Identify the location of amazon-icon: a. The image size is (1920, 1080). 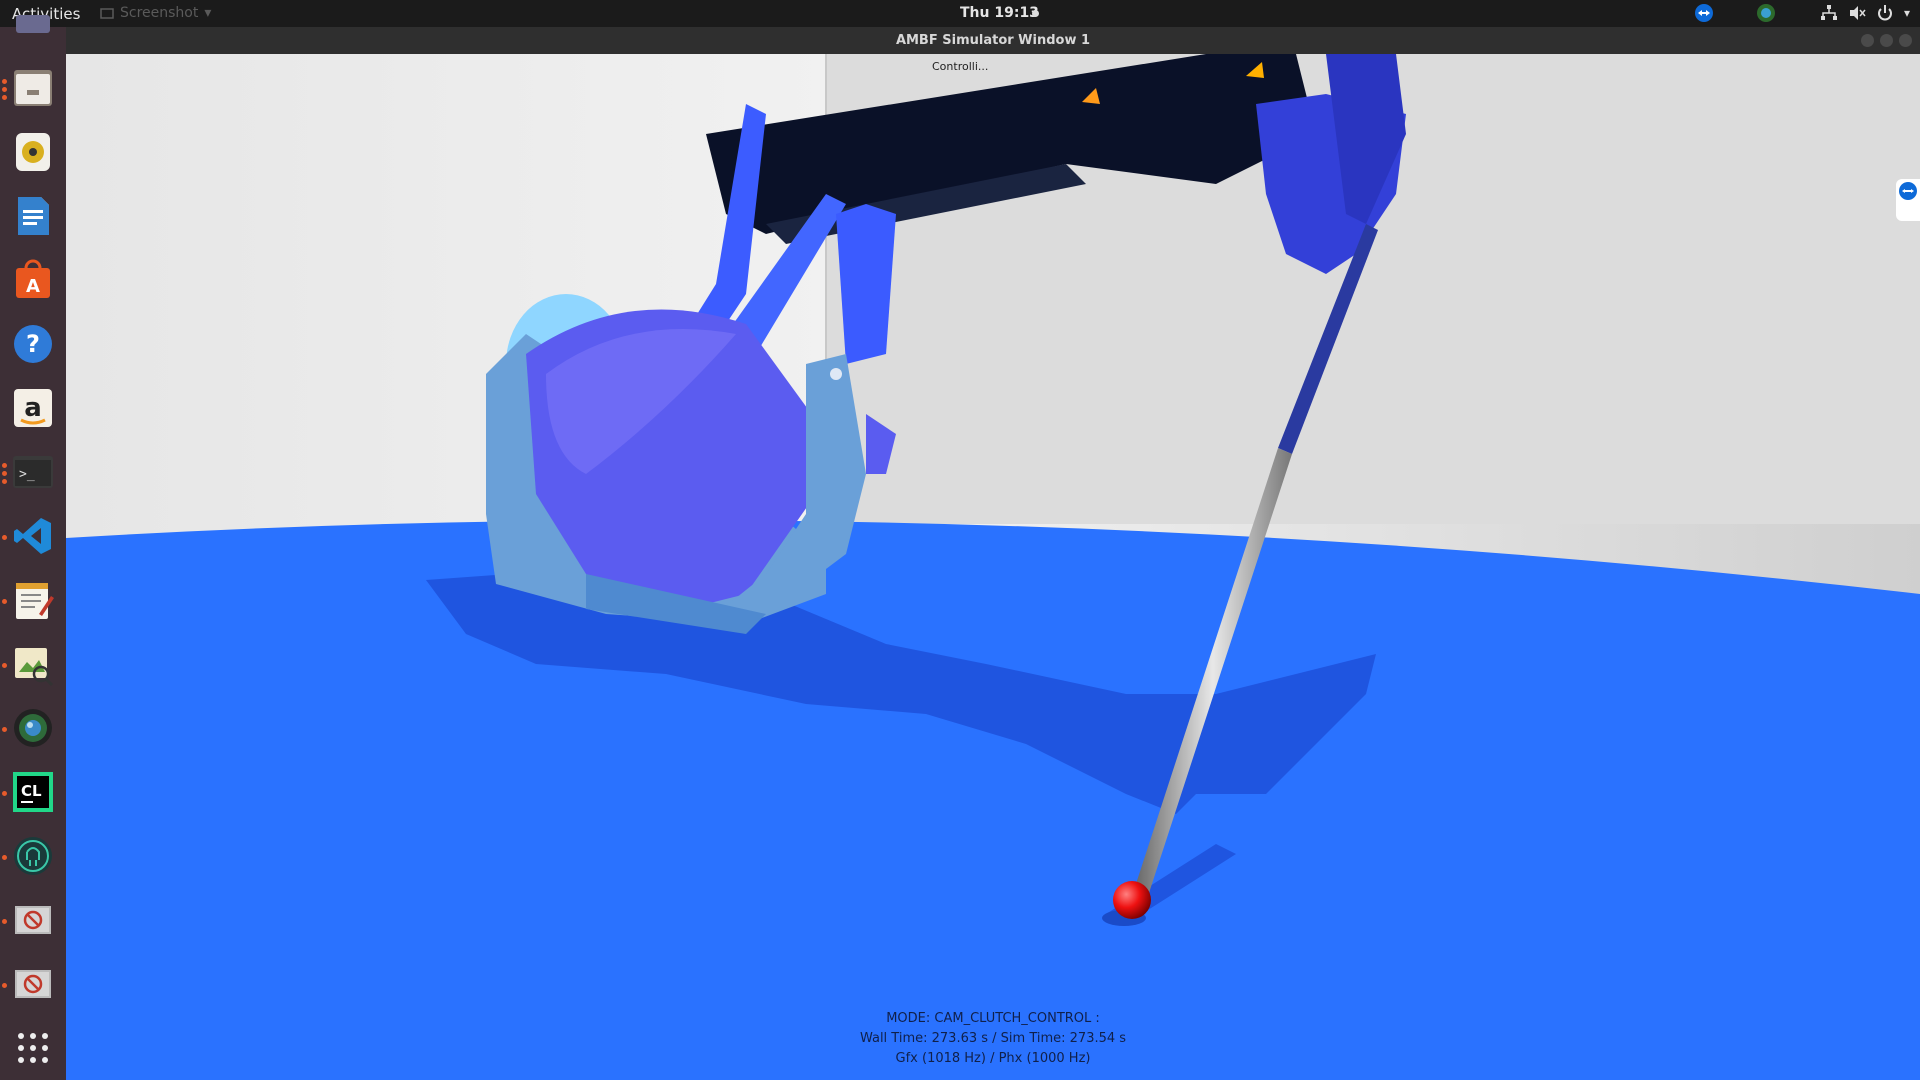
(33, 408).